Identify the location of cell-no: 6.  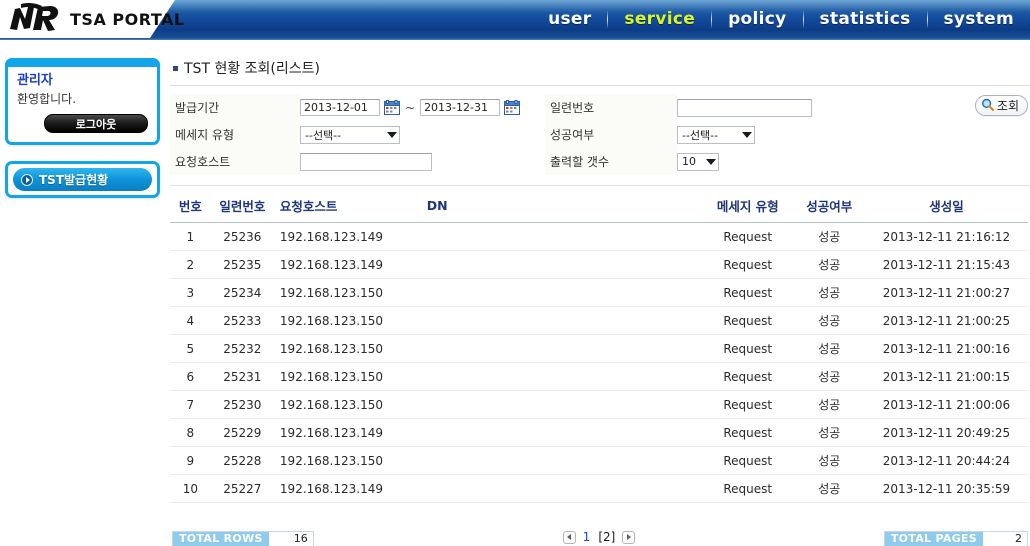
(190, 376).